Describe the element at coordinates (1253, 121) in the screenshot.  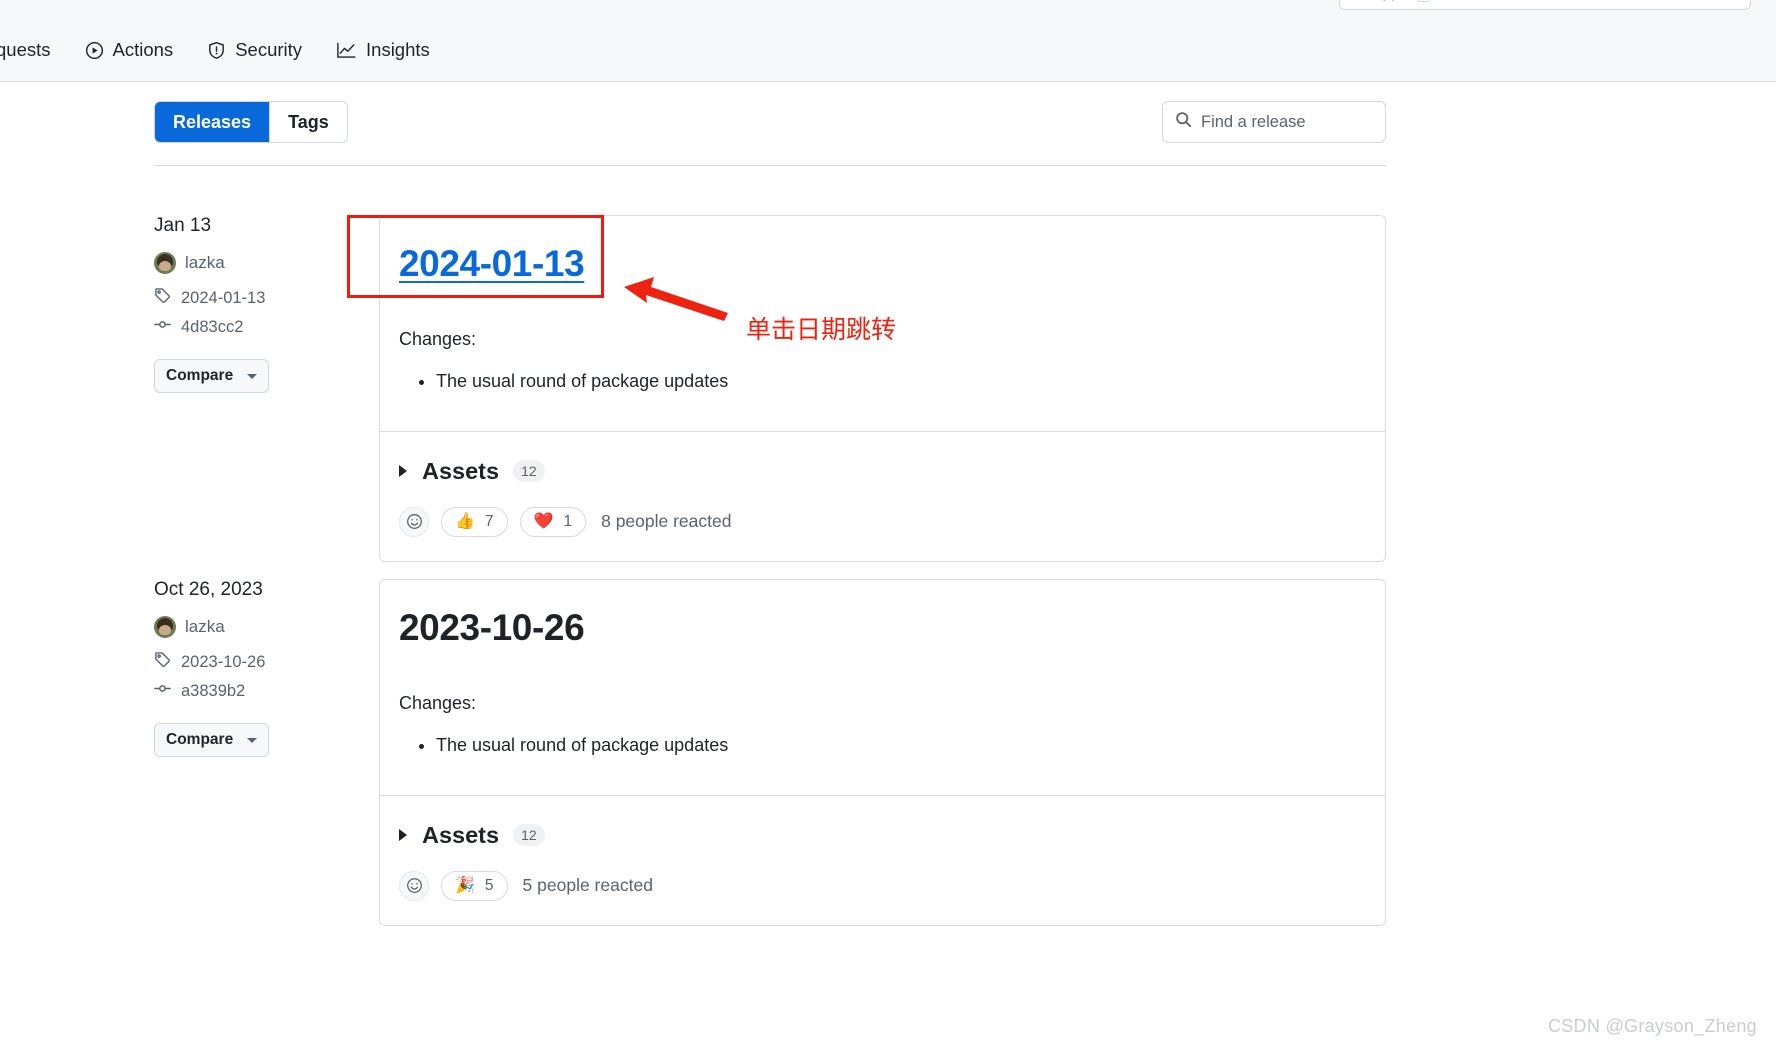
I see `find-release-placeholder: Find a release` at that location.